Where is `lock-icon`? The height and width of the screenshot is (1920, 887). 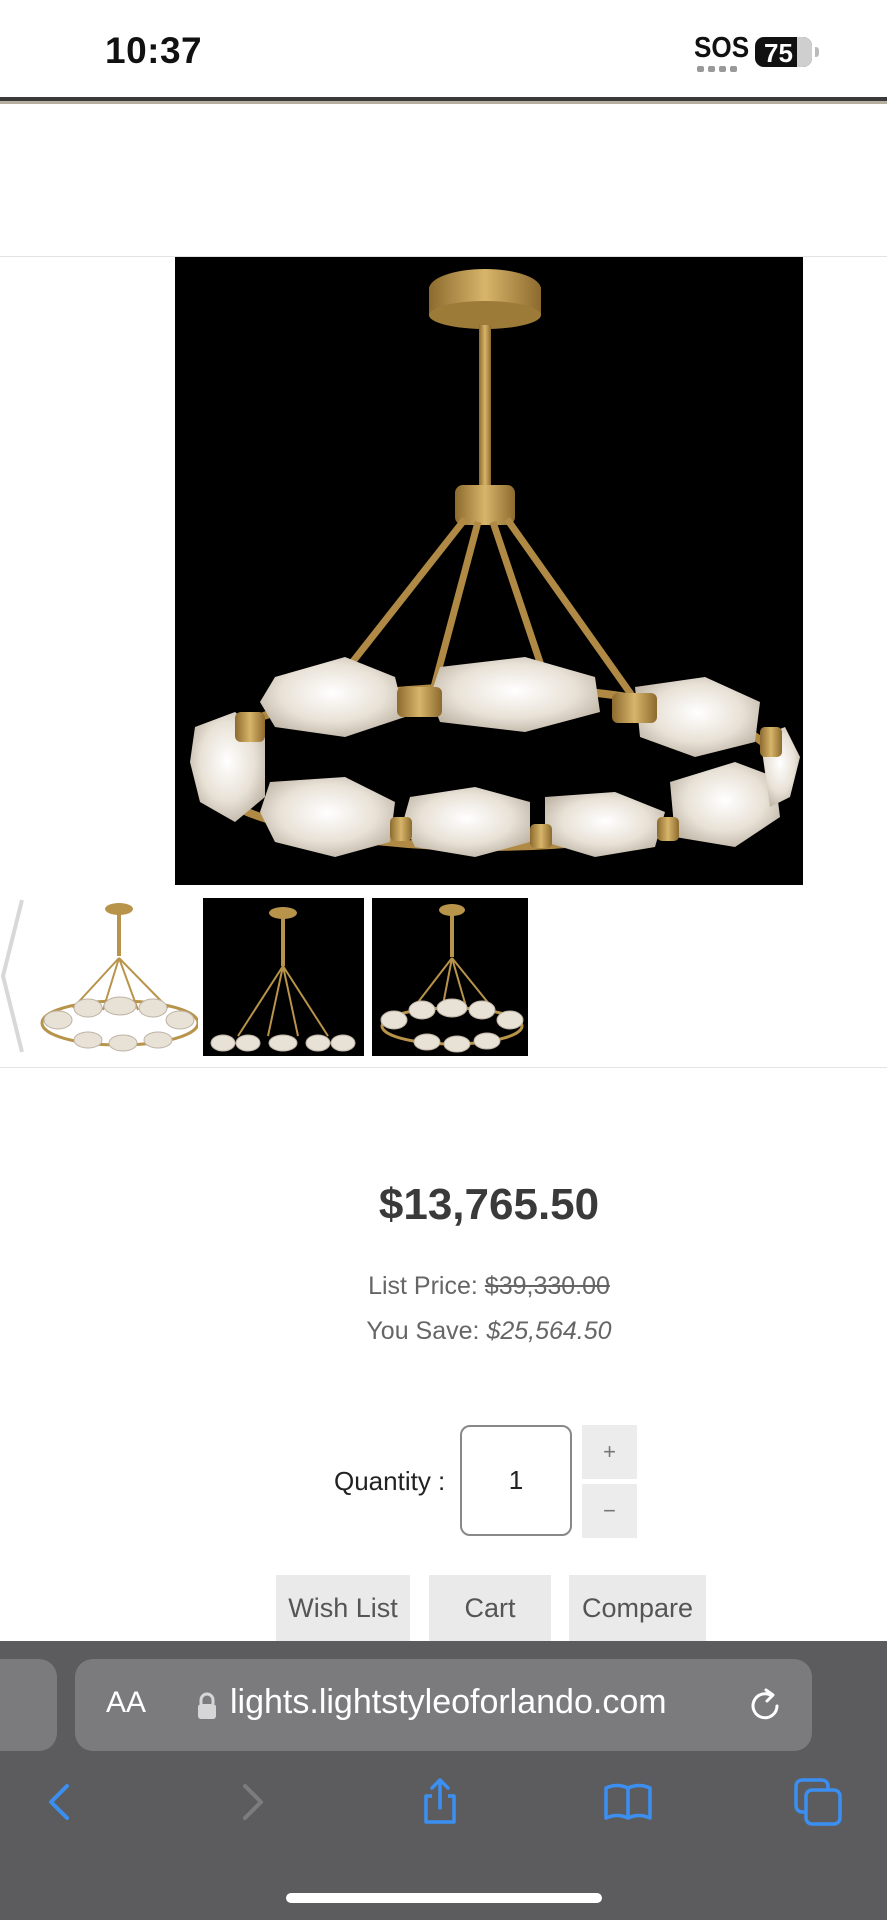
lock-icon is located at coordinates (207, 1706).